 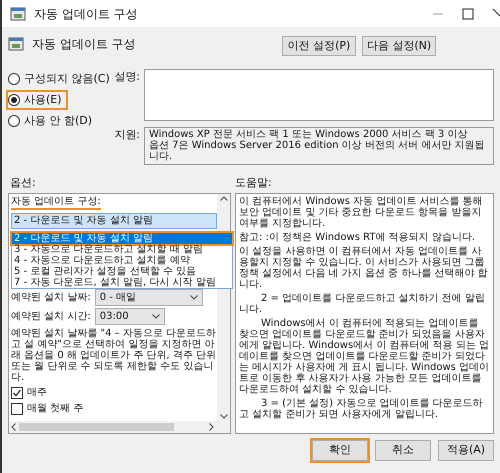 What do you see at coordinates (61, 79) in the screenshot?
I see `radio-option: 구성되지 않음(C)` at bounding box center [61, 79].